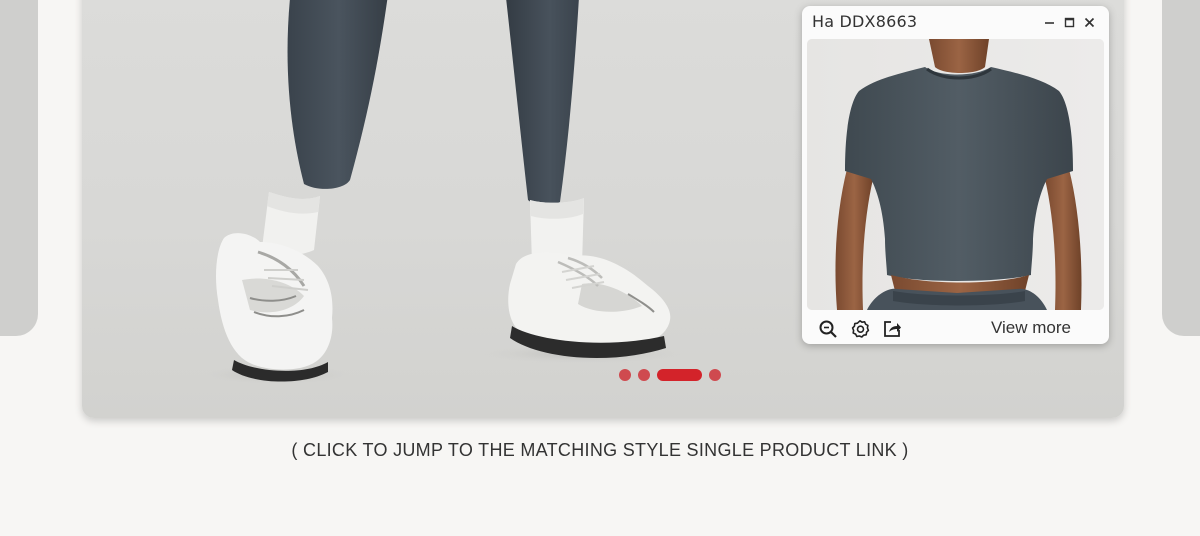 The height and width of the screenshot is (536, 1200). I want to click on maximize-icon, so click(1069, 22).